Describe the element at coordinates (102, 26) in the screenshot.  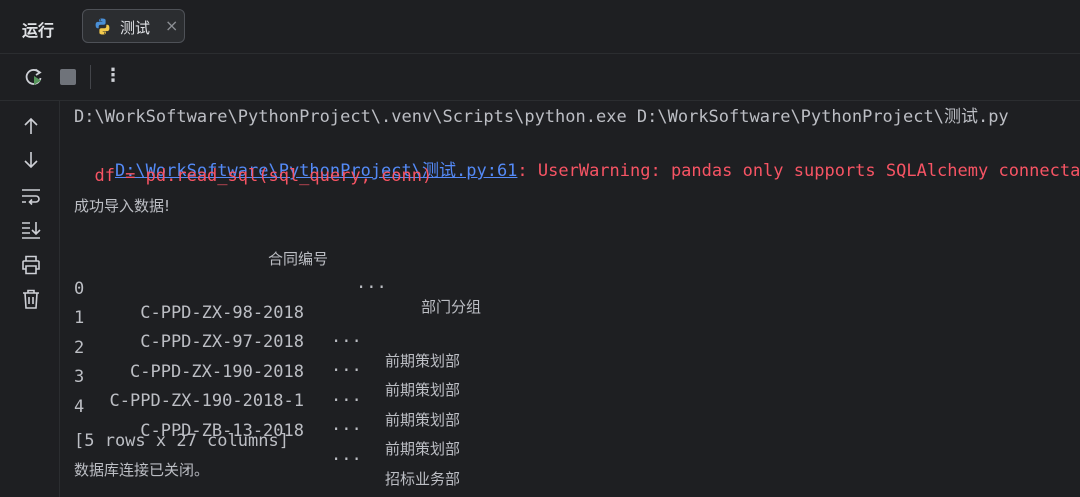
I see `python-icon` at that location.